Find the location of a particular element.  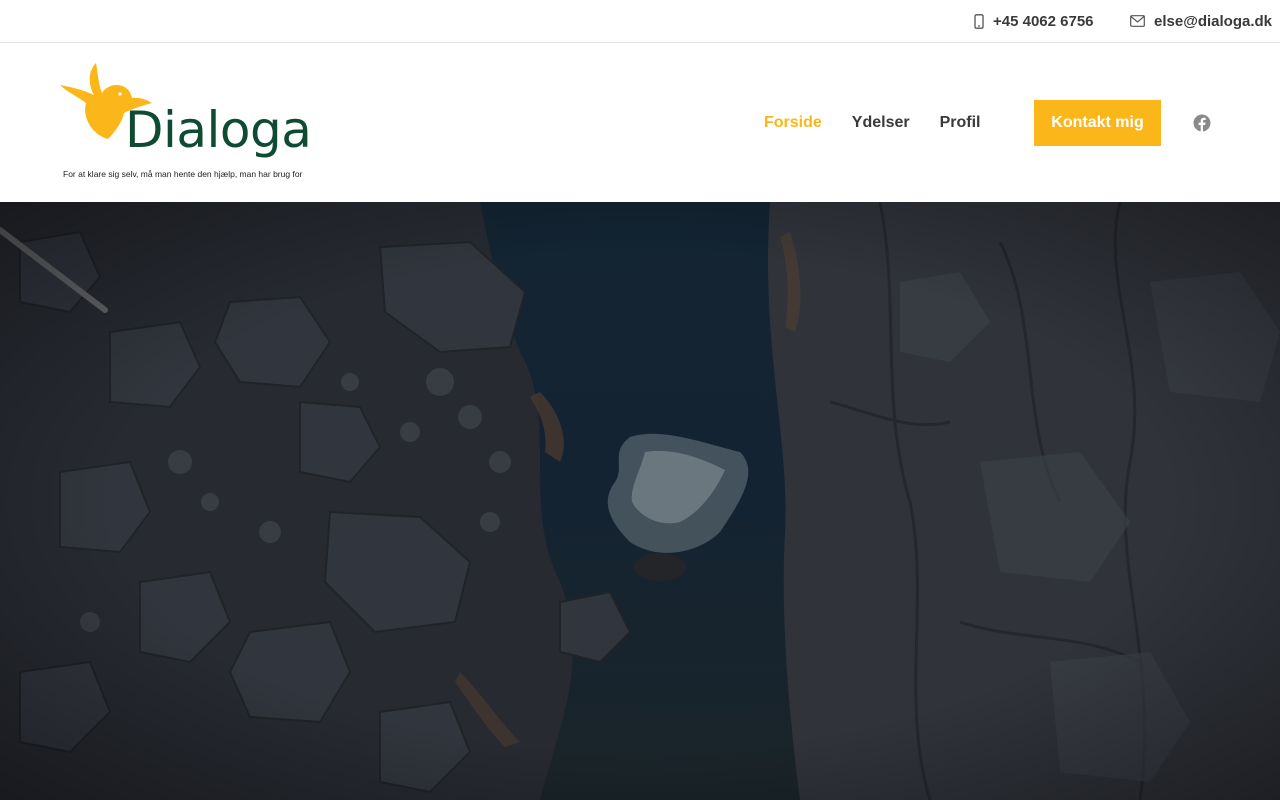

facebook-icon is located at coordinates (1202, 123).